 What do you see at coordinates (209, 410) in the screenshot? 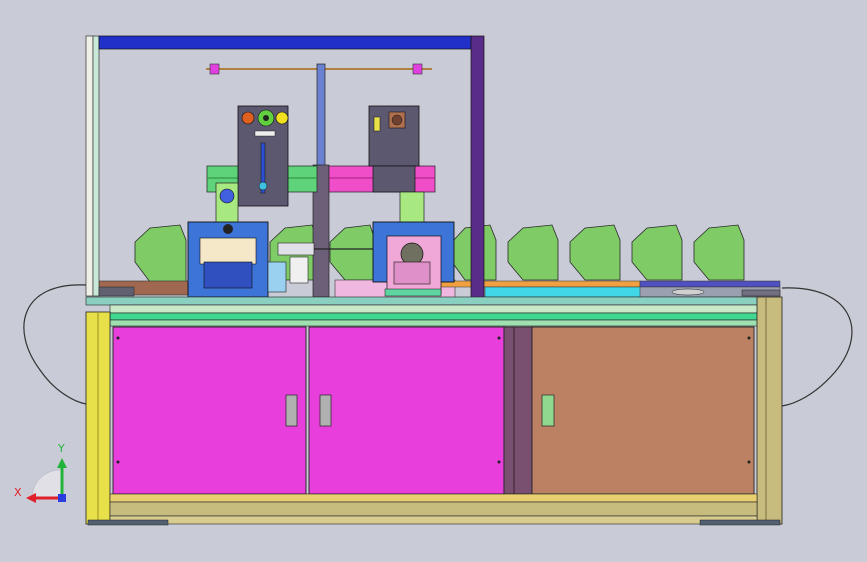
I see `door-left` at bounding box center [209, 410].